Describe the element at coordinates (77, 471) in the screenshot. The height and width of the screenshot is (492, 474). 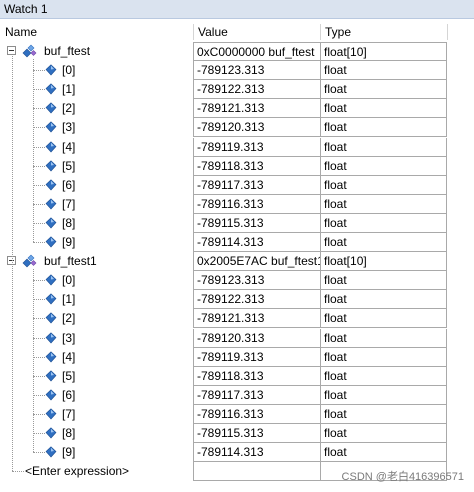
I see `enter-expression-field: <Enter expression>` at that location.